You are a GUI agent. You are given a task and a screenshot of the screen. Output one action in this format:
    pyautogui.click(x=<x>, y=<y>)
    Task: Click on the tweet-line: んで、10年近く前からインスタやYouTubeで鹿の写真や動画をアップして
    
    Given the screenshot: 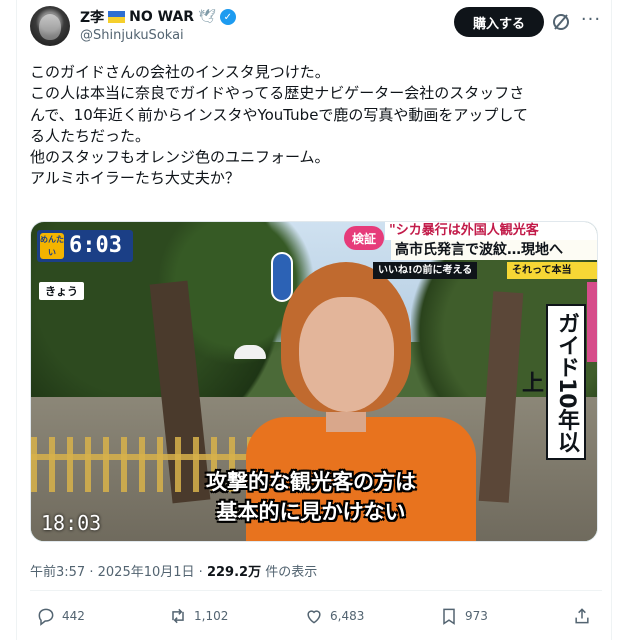 What is the action you would take?
    pyautogui.click(x=279, y=114)
    